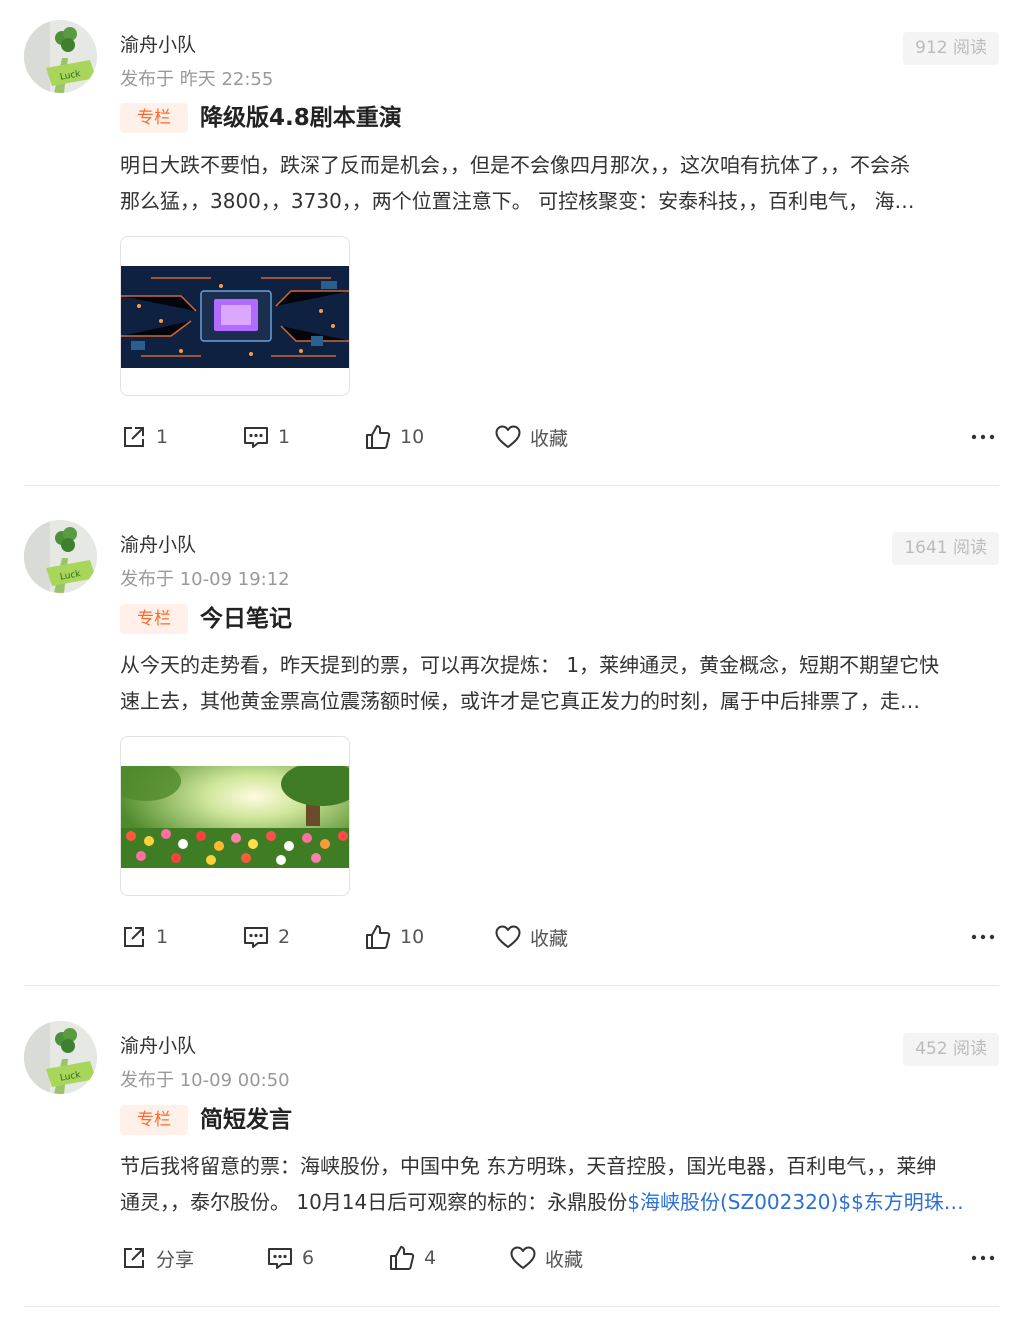 This screenshot has width=1029, height=1323. I want to click on read-count-badge: 1641 阅读, so click(945, 548).